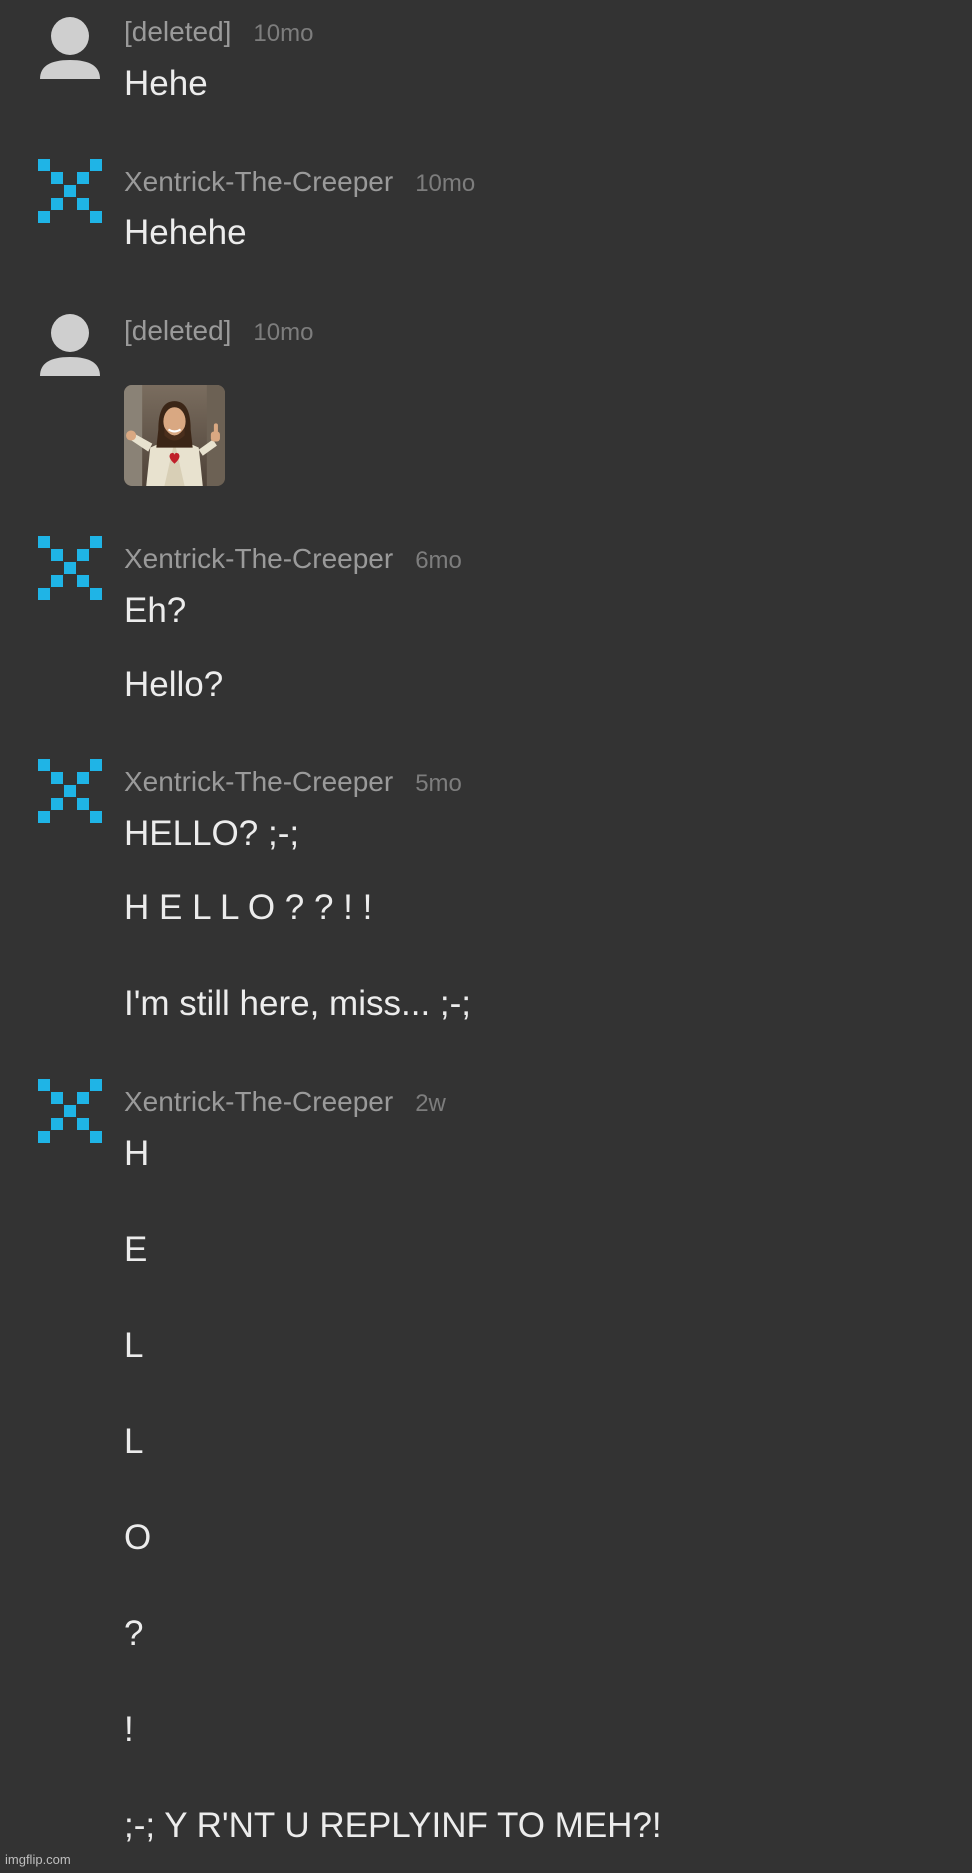 The height and width of the screenshot is (1873, 972). I want to click on comment-6-line-1: H, so click(137, 1153).